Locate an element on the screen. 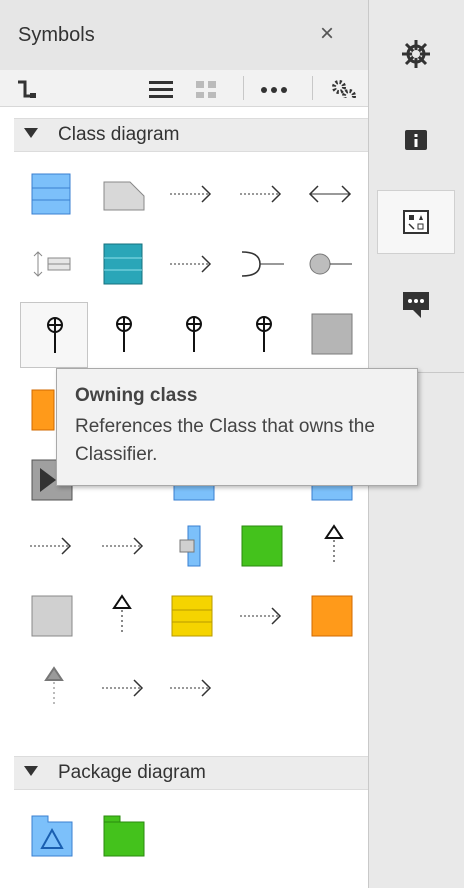 Image resolution: width=464 pixels, height=888 pixels. interface-class-symbol is located at coordinates (126, 264).